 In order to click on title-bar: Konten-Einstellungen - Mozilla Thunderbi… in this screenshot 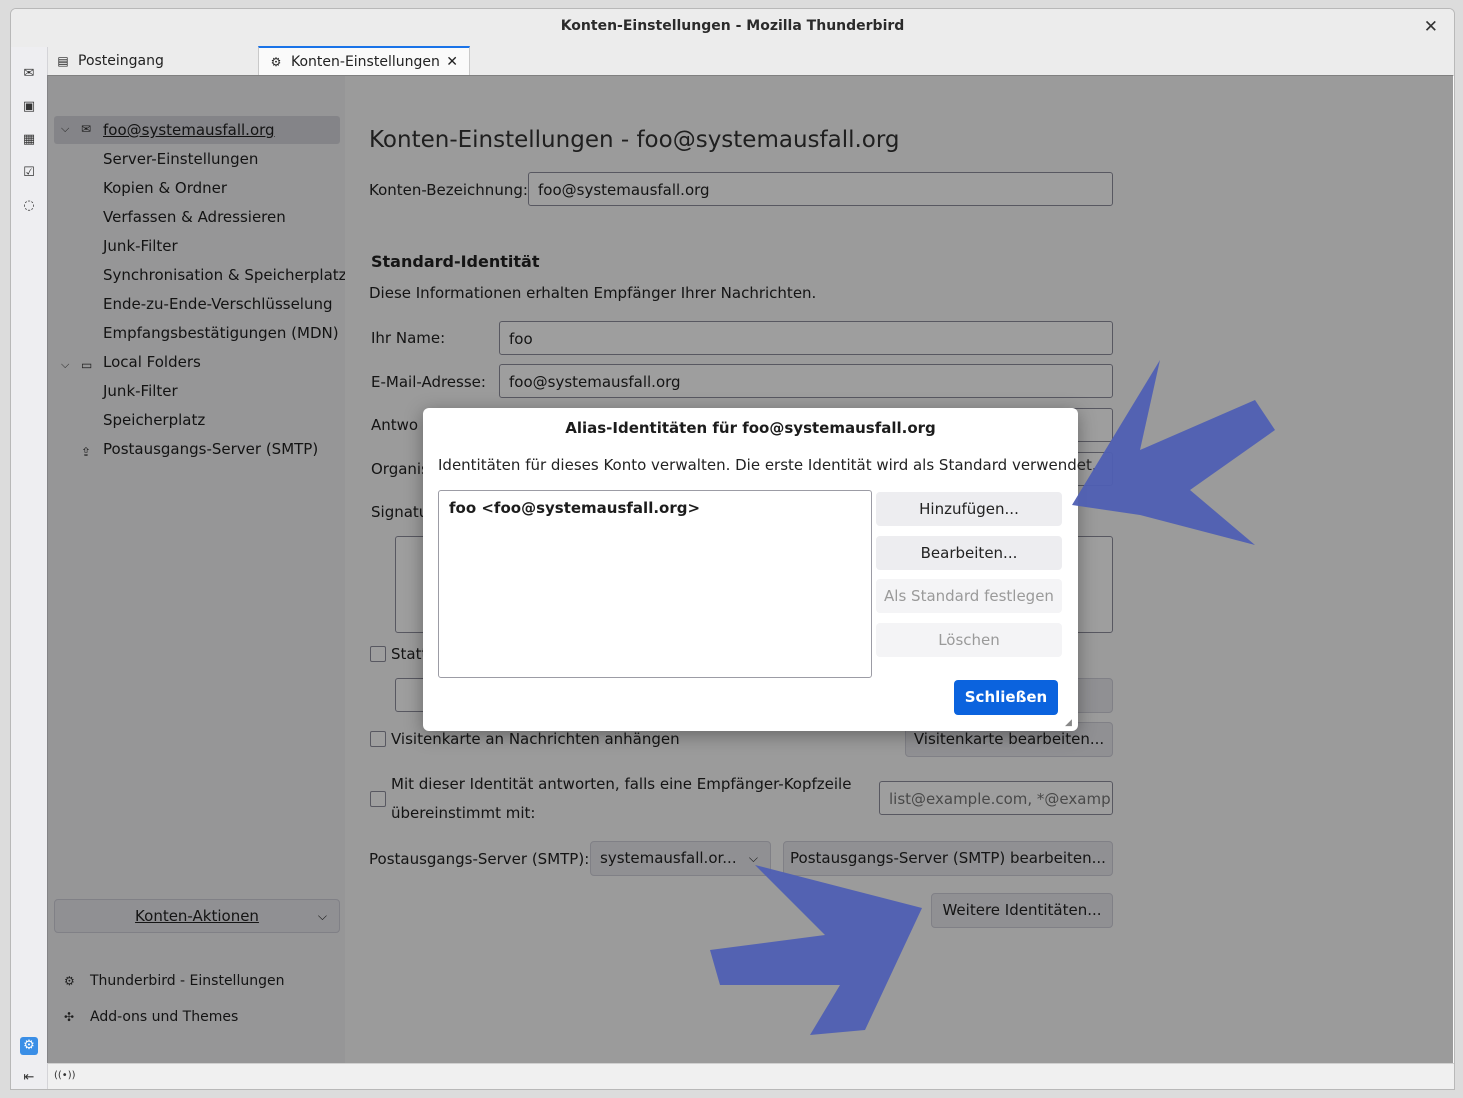, I will do `click(732, 28)`.